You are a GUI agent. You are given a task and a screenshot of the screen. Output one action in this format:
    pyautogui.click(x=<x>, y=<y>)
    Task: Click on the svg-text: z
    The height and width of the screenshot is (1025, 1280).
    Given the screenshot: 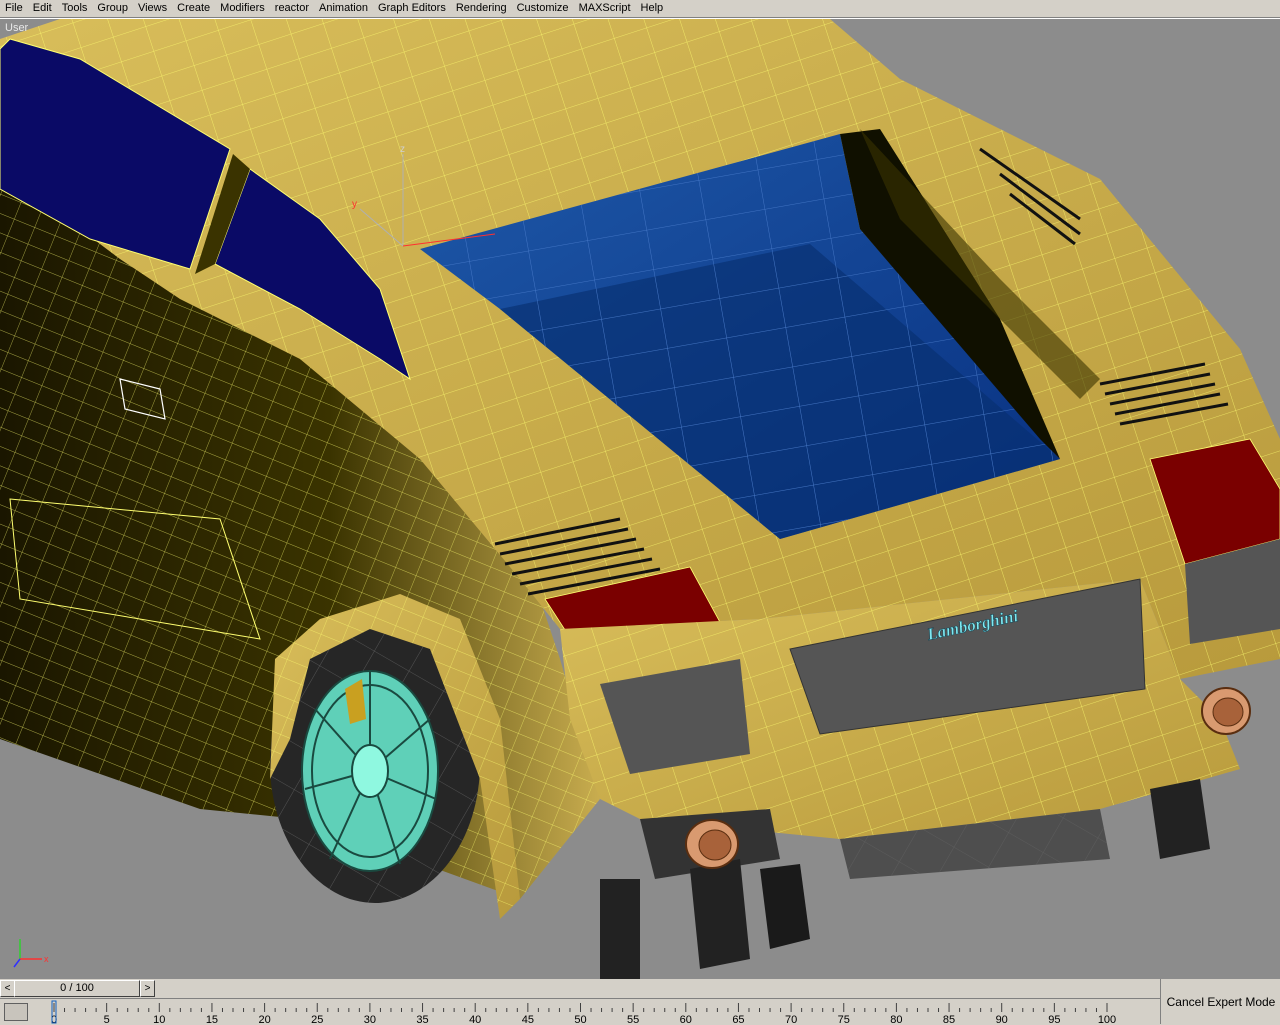 What is the action you would take?
    pyautogui.click(x=402, y=149)
    